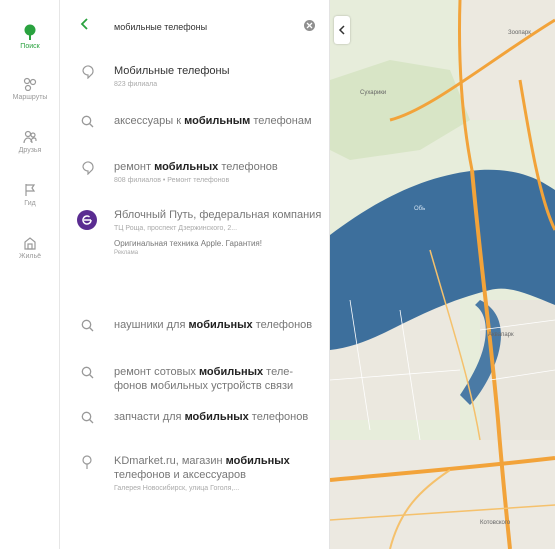 This screenshot has width=555, height=549. What do you see at coordinates (87, 462) in the screenshot?
I see `location-pin-icon` at bounding box center [87, 462].